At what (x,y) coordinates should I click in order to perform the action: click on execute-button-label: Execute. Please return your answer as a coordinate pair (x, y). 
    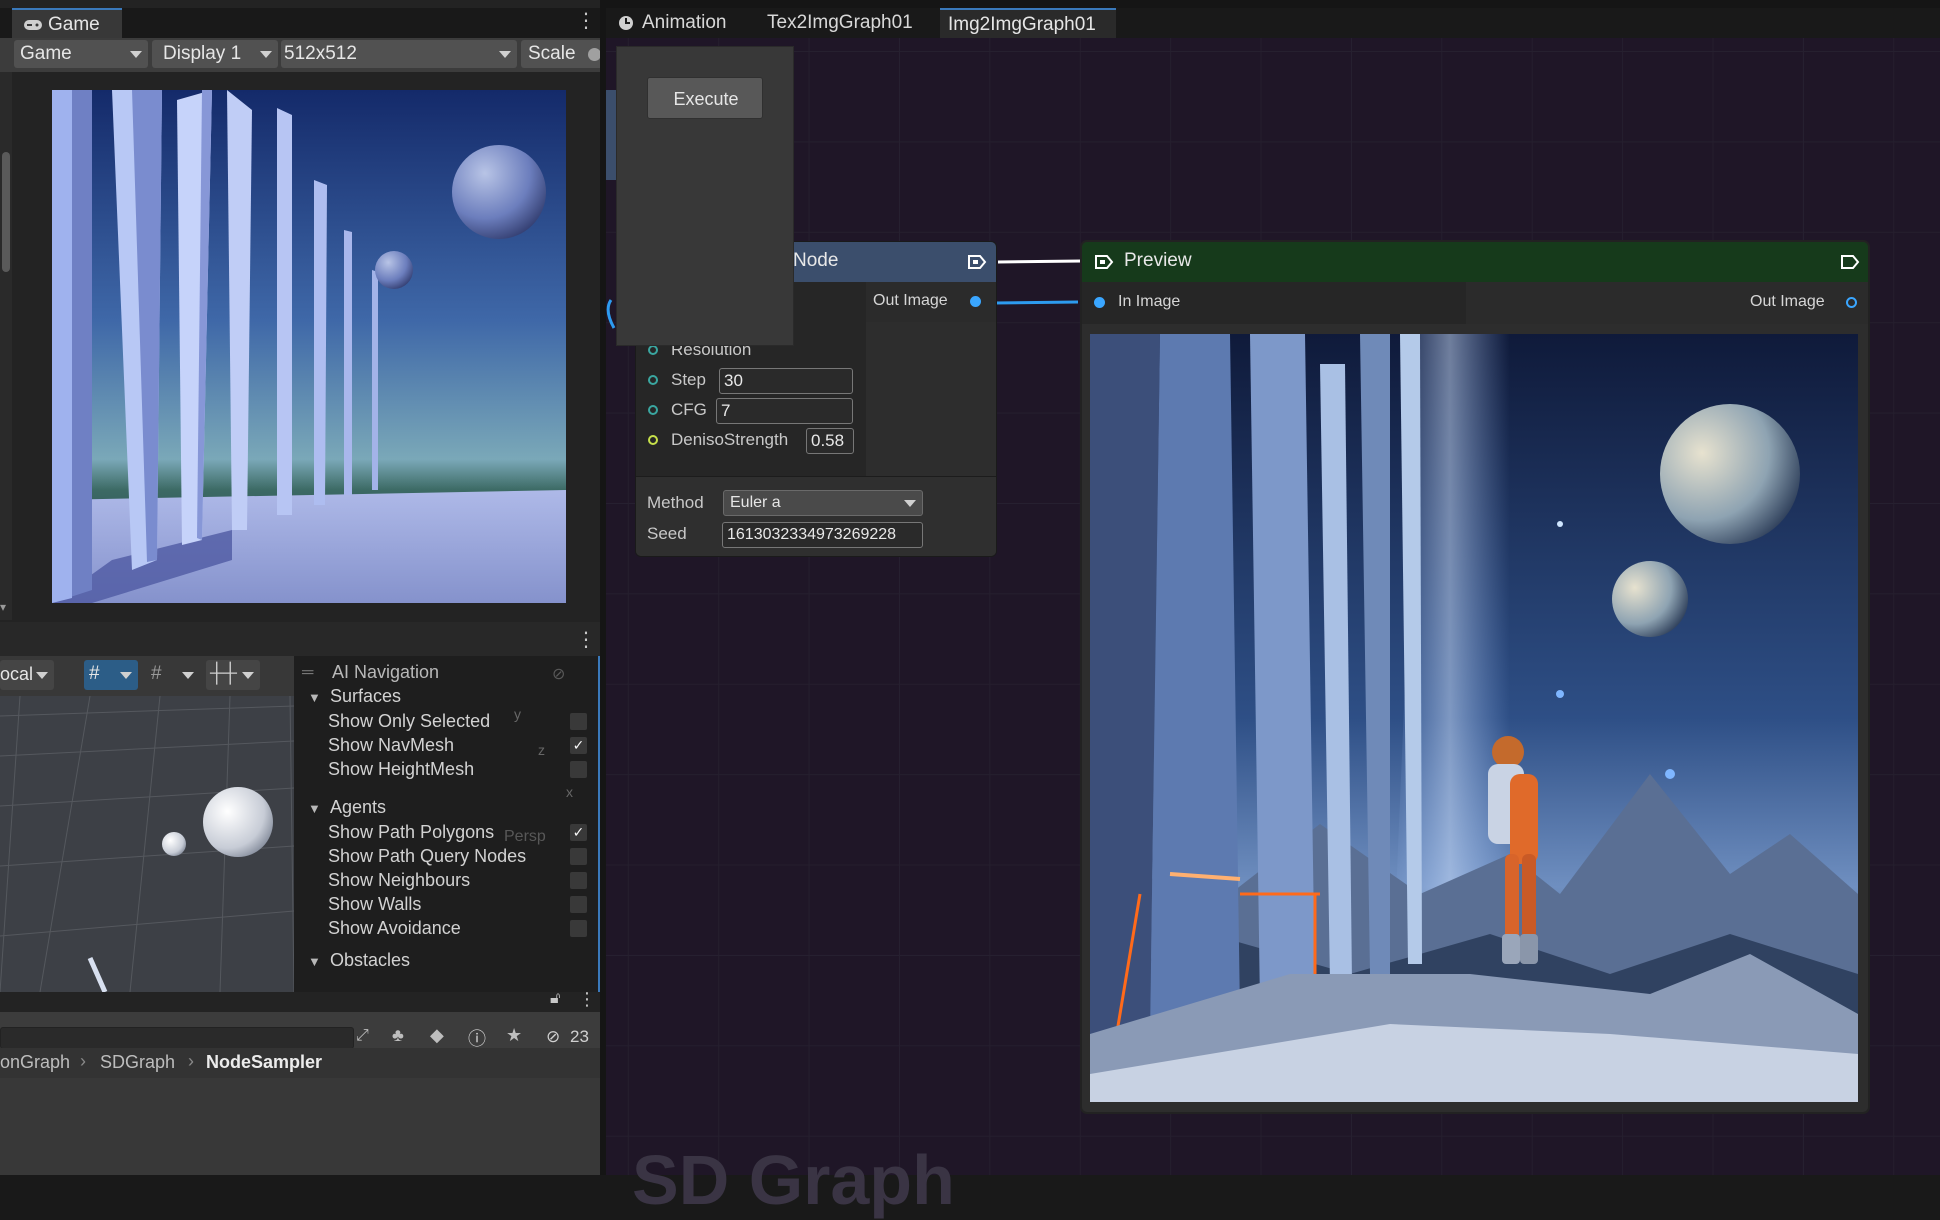
    Looking at the image, I should click on (706, 99).